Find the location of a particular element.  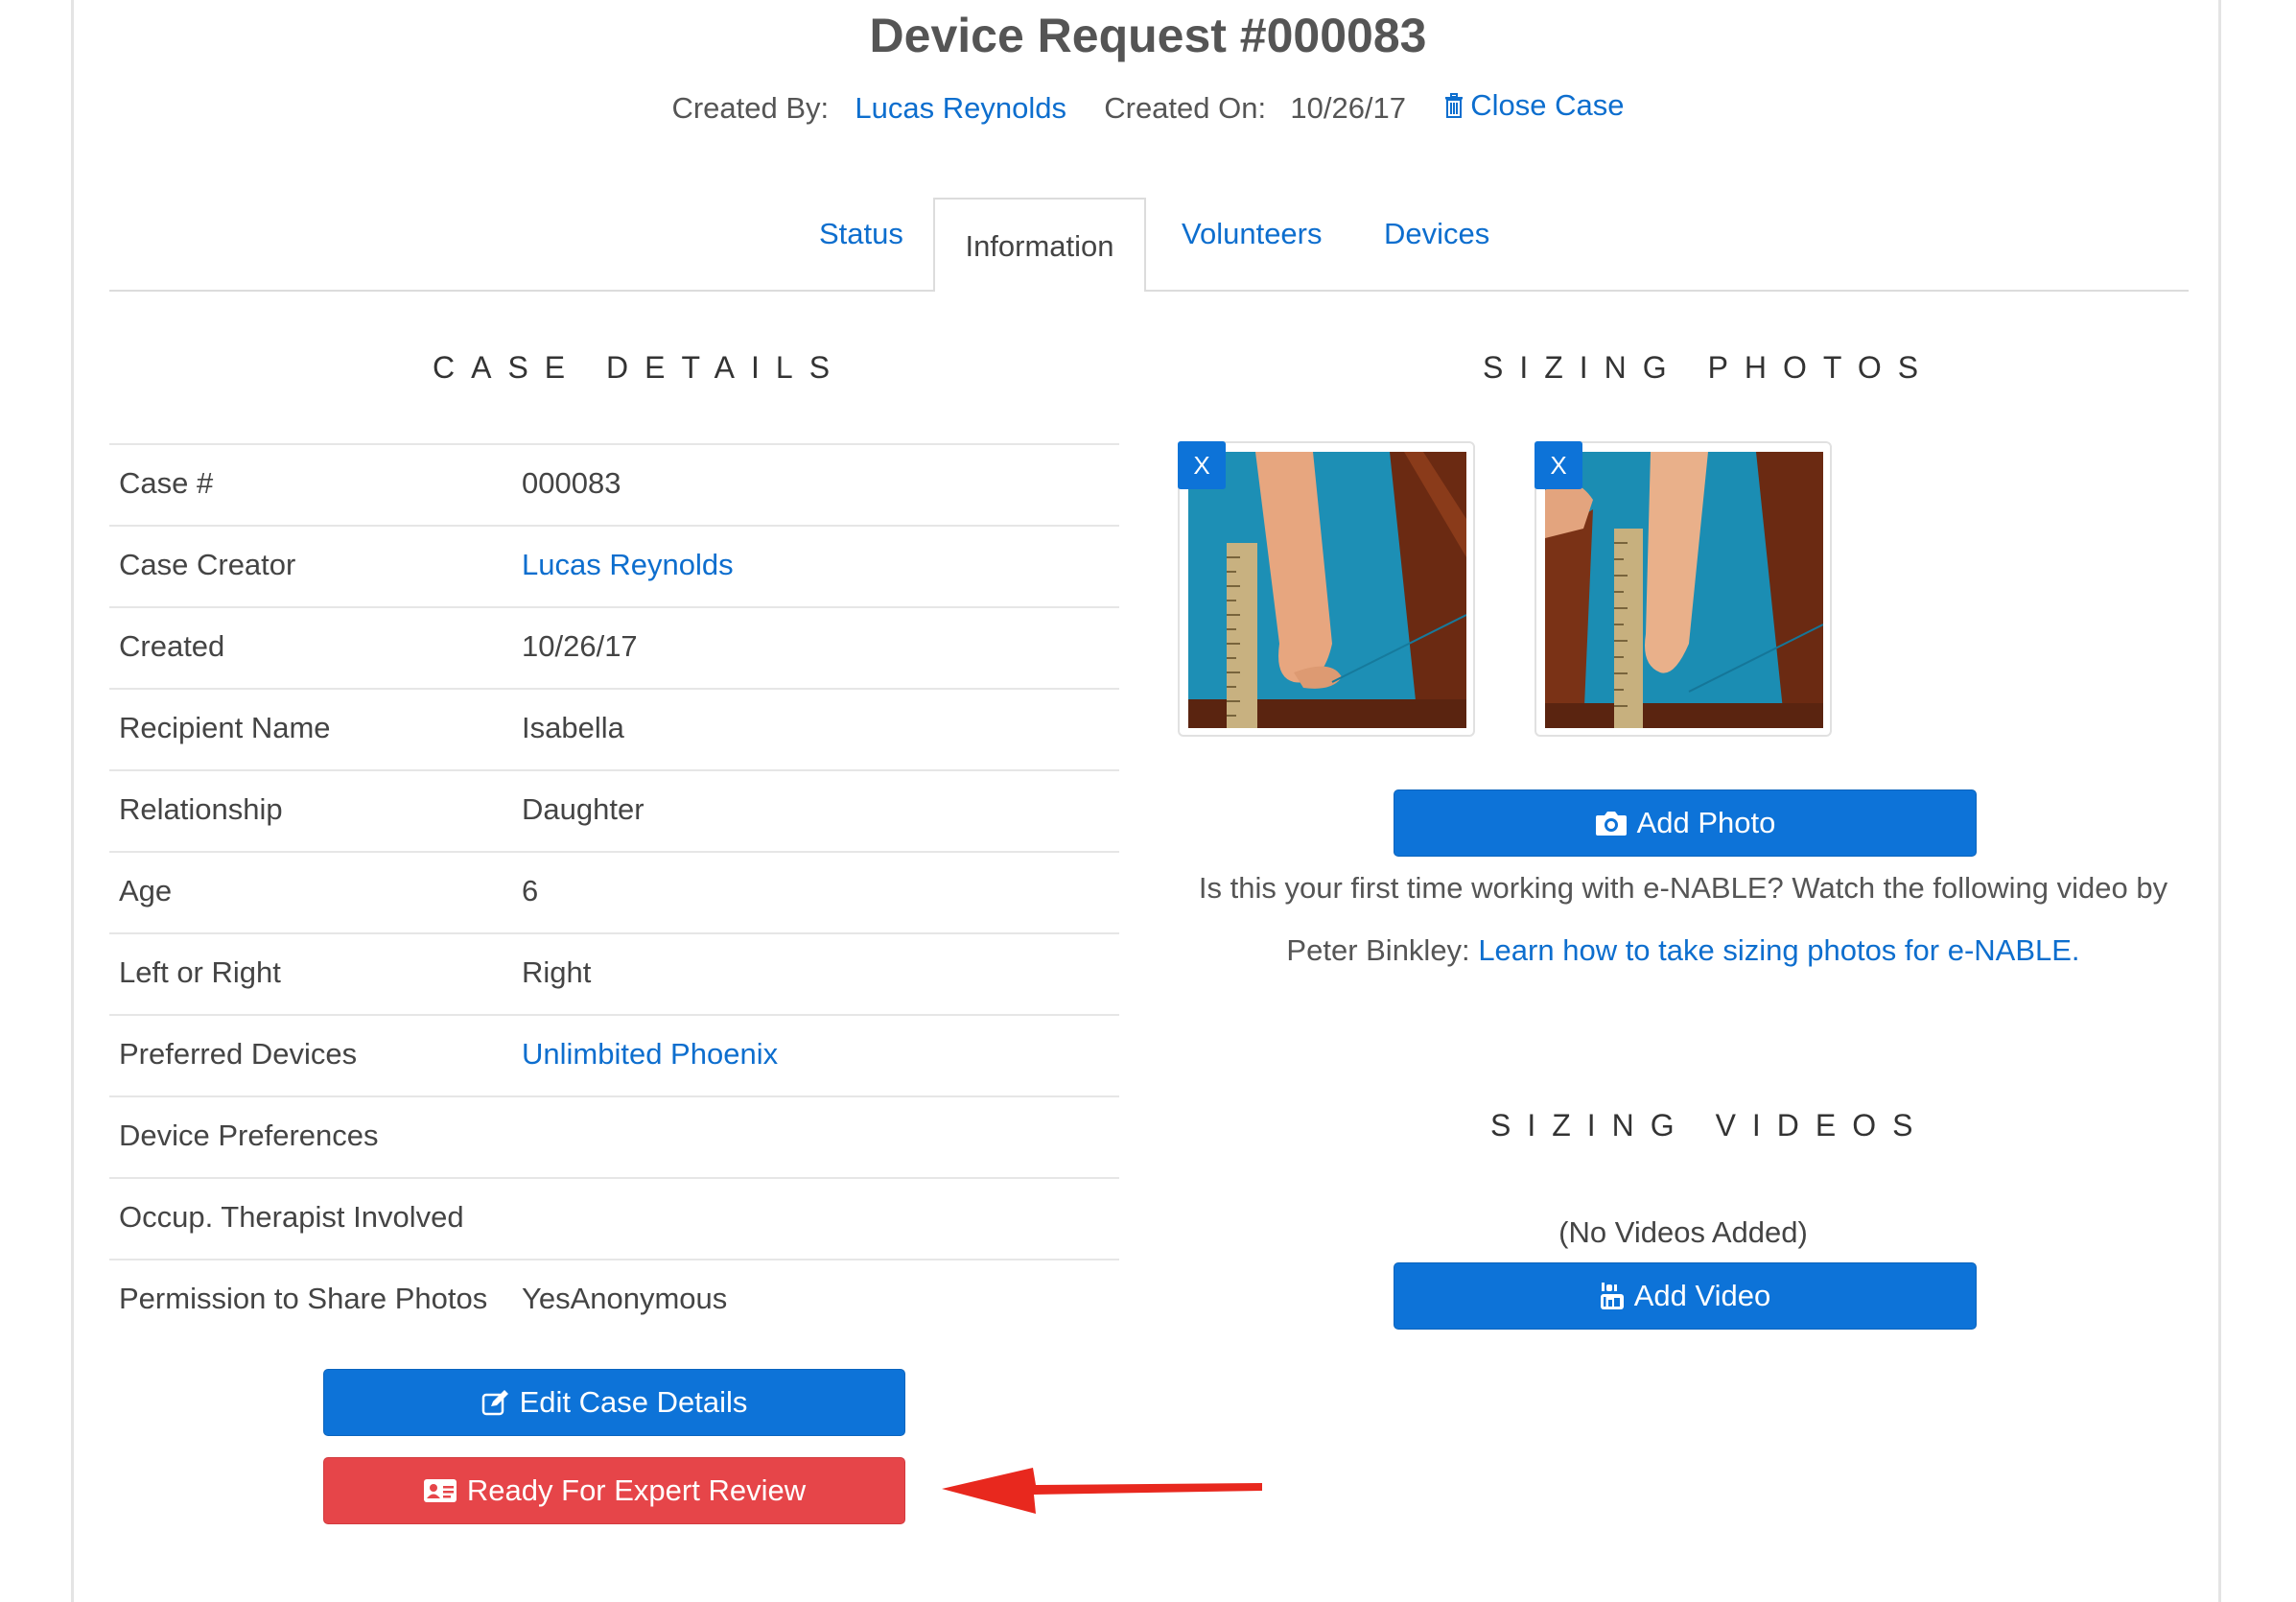

detail-value: 10/26/17 is located at coordinates (580, 646).